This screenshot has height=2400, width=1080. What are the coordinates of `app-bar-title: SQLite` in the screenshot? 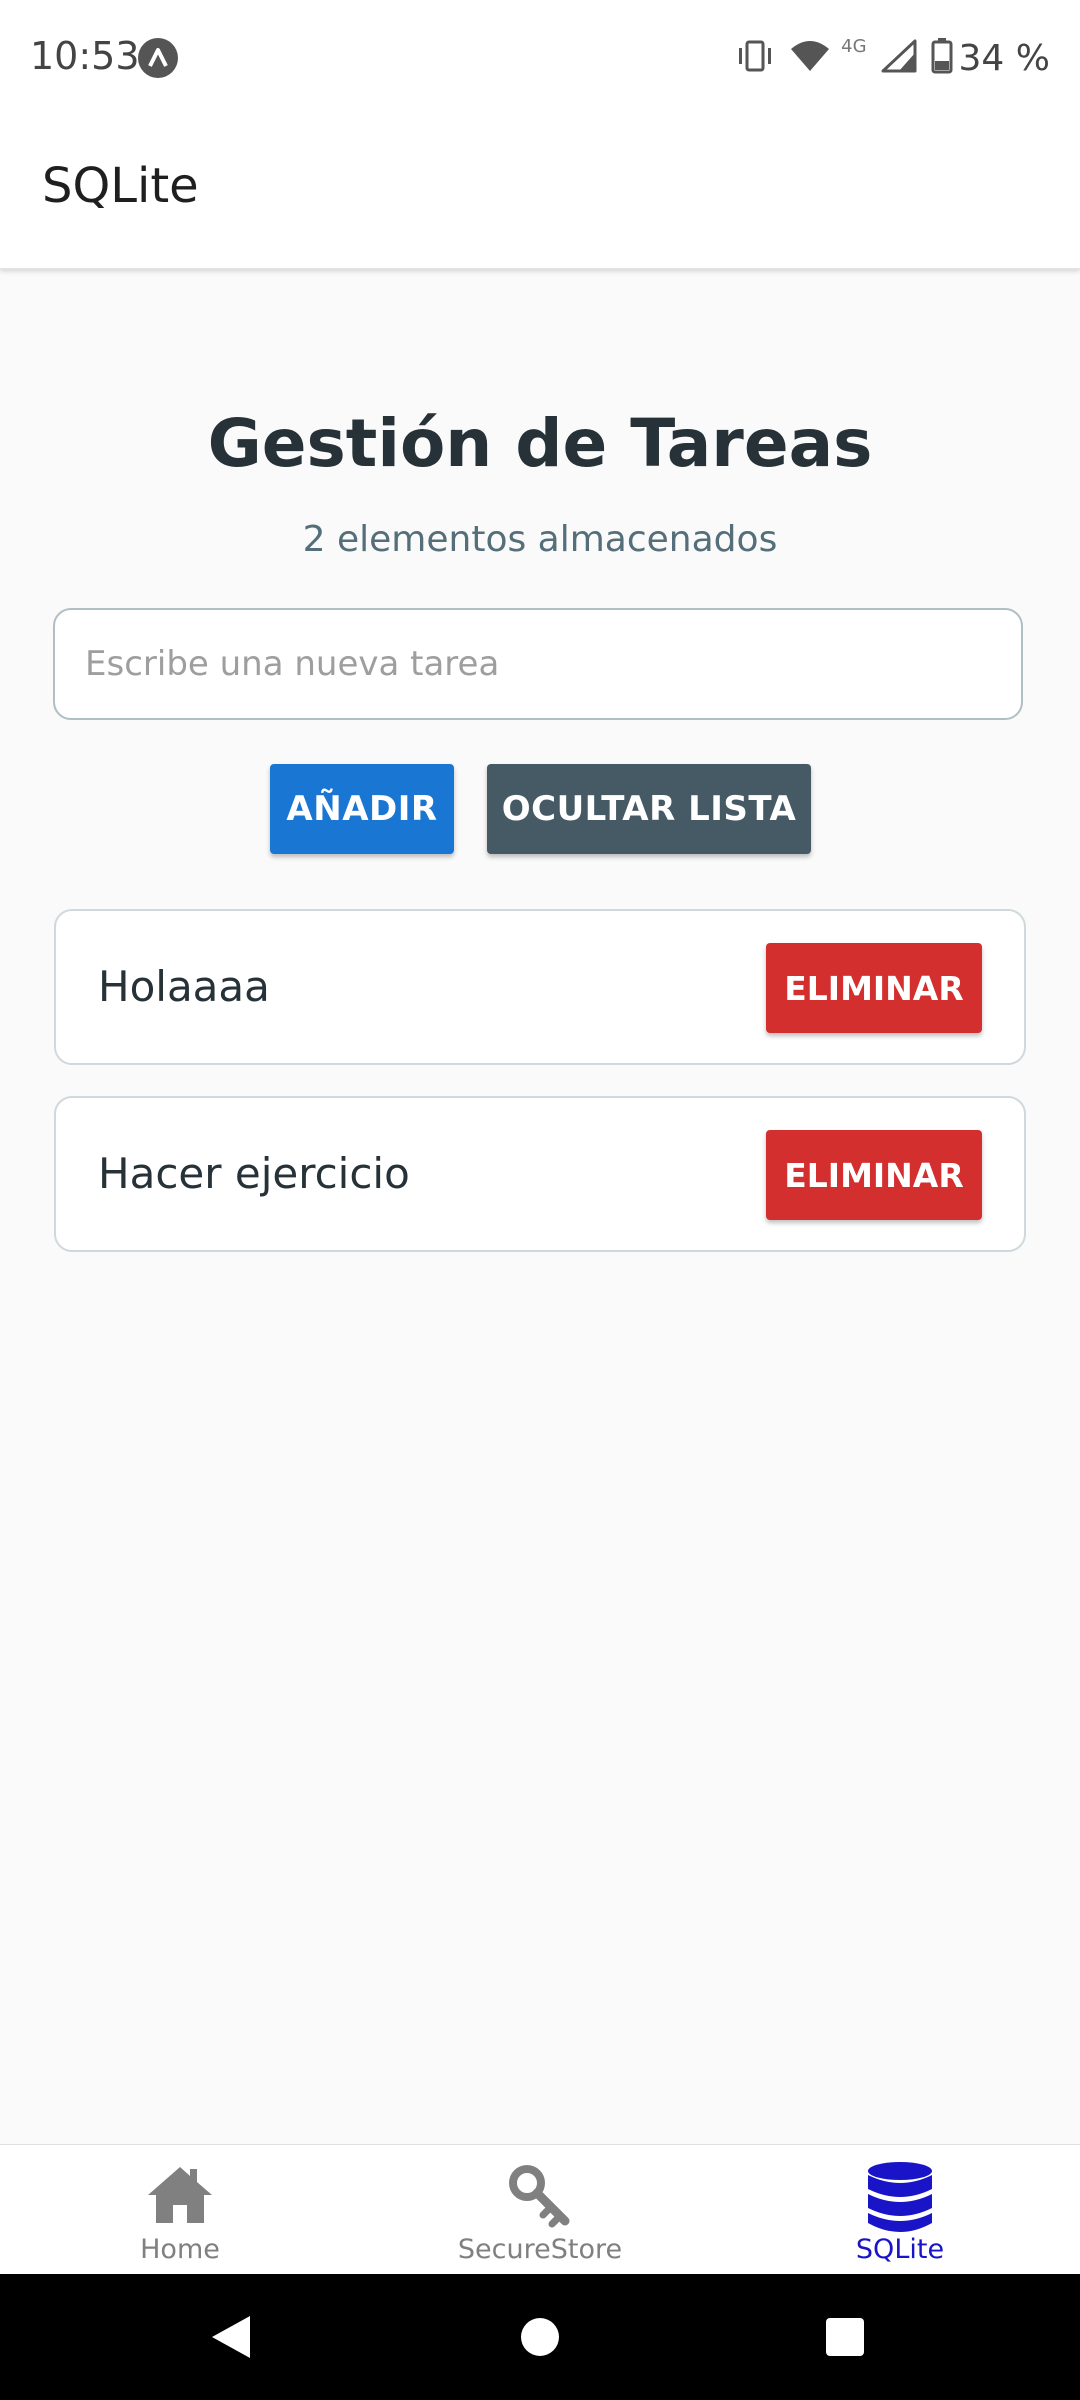 It's located at (120, 186).